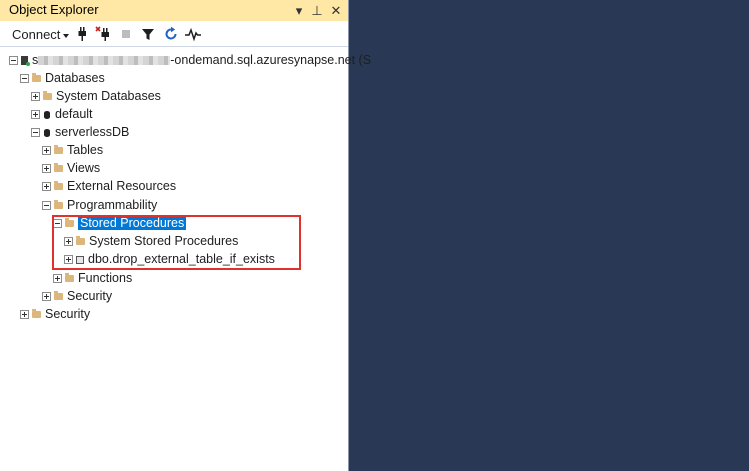  What do you see at coordinates (92, 132) in the screenshot?
I see `node-label: serverlessDB` at bounding box center [92, 132].